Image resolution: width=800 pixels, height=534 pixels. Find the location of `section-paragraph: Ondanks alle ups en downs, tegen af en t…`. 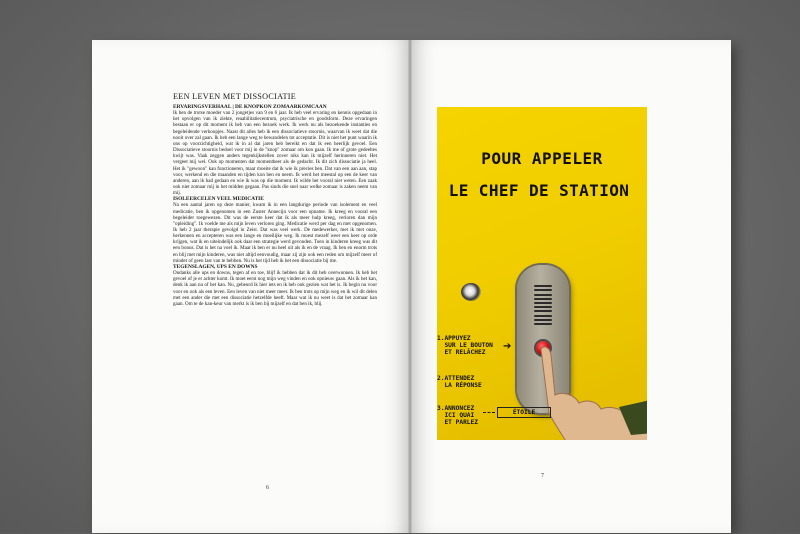

section-paragraph: Ondanks alle ups en downs, tegen af en t… is located at coordinates (275, 288).